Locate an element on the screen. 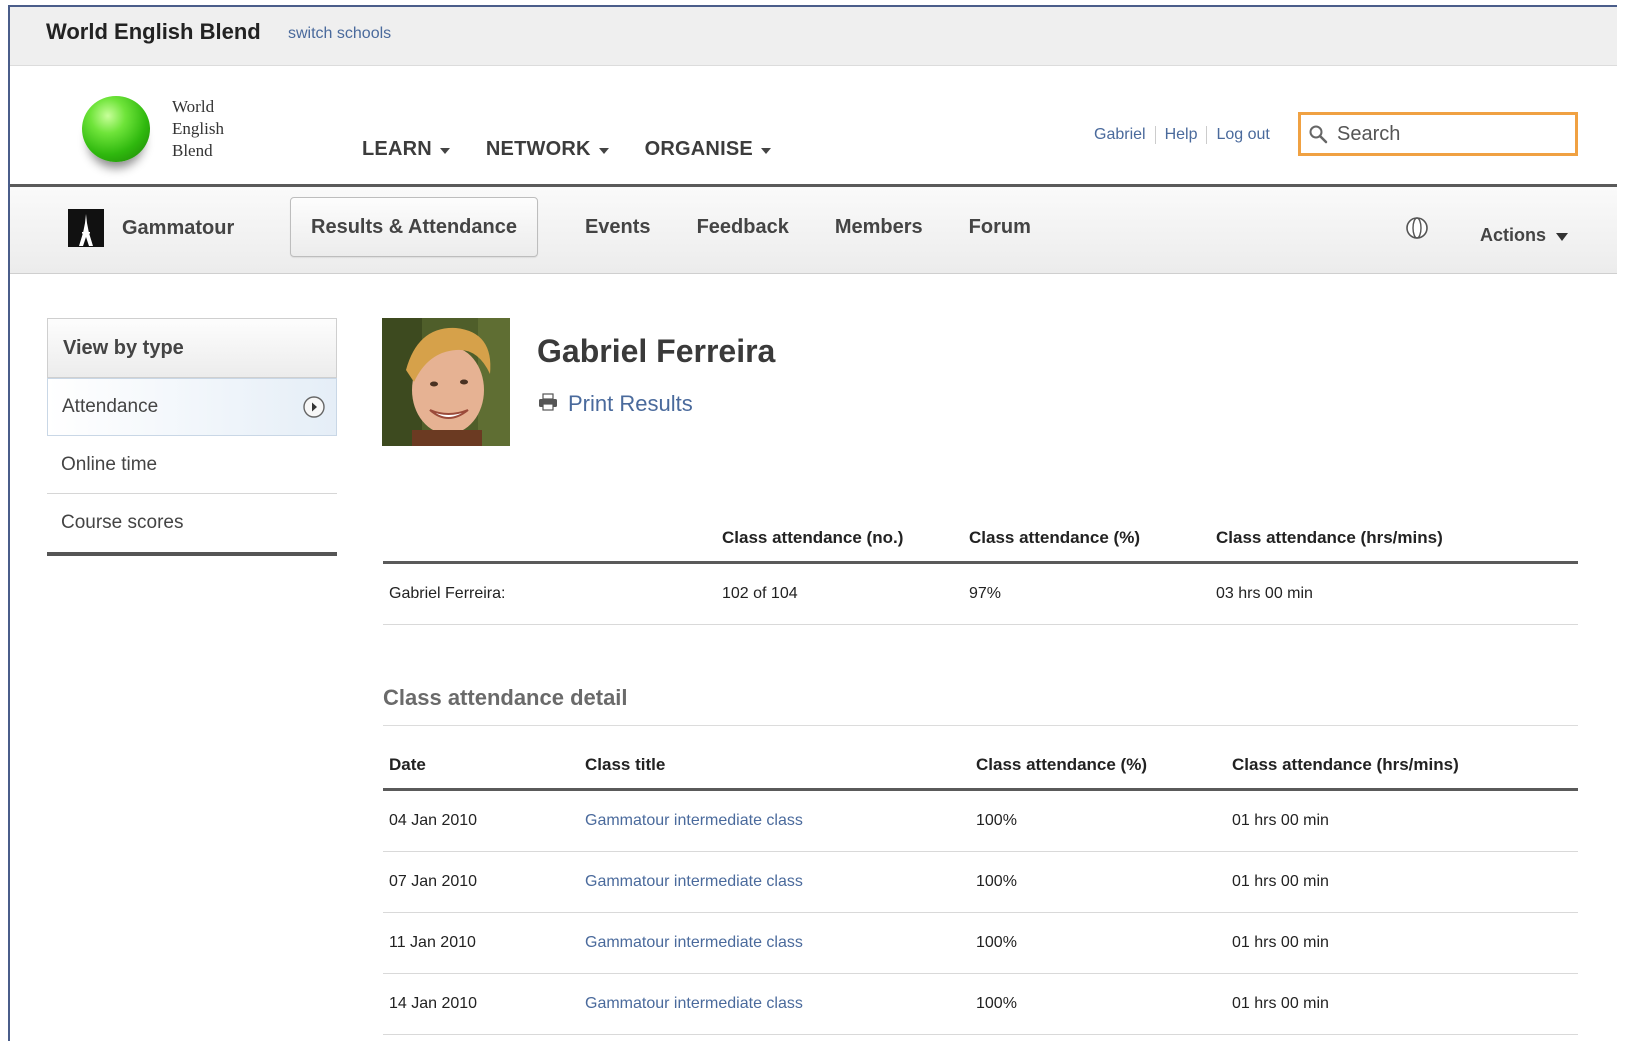 This screenshot has width=1625, height=1043. logo-text: World English Blend is located at coordinates (198, 129).